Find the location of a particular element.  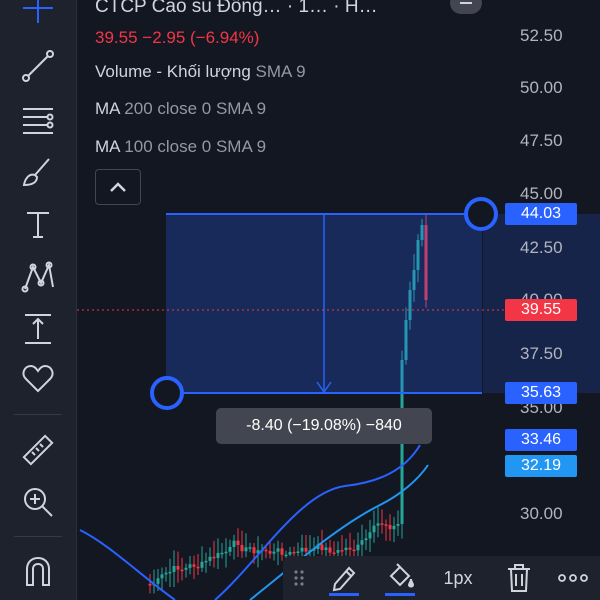

ma200-indicator-args: 200 close 0 SMA 9 is located at coordinates (195, 108).